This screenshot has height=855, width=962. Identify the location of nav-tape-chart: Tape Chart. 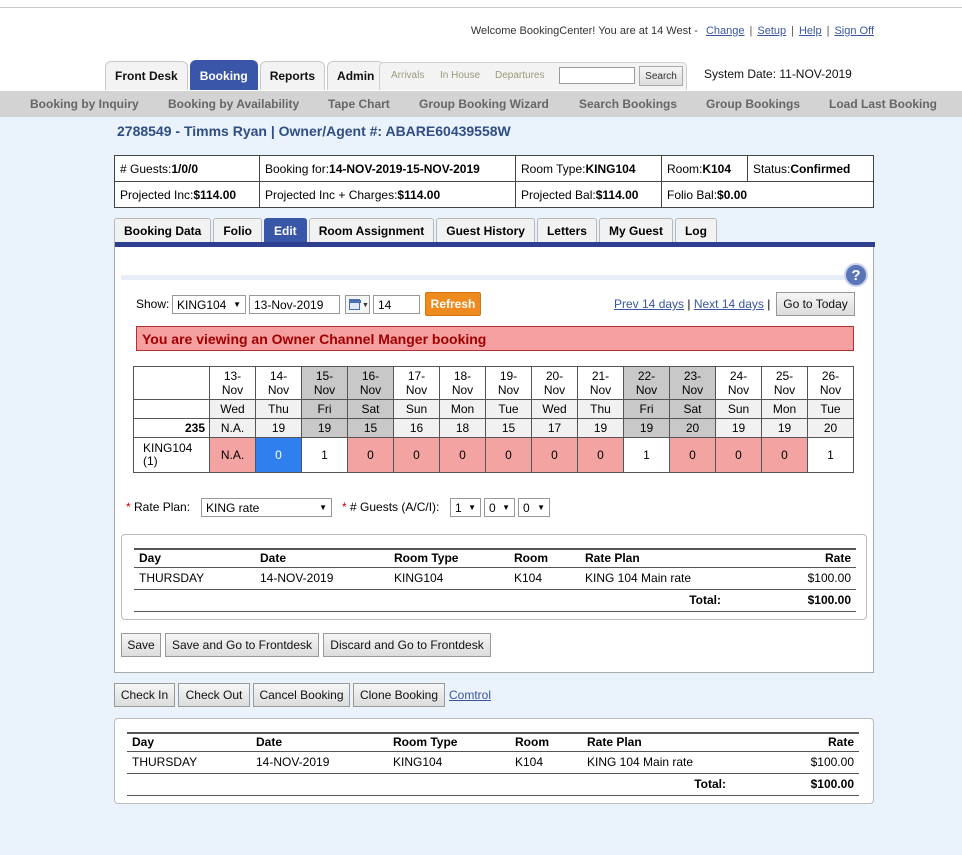
(359, 104).